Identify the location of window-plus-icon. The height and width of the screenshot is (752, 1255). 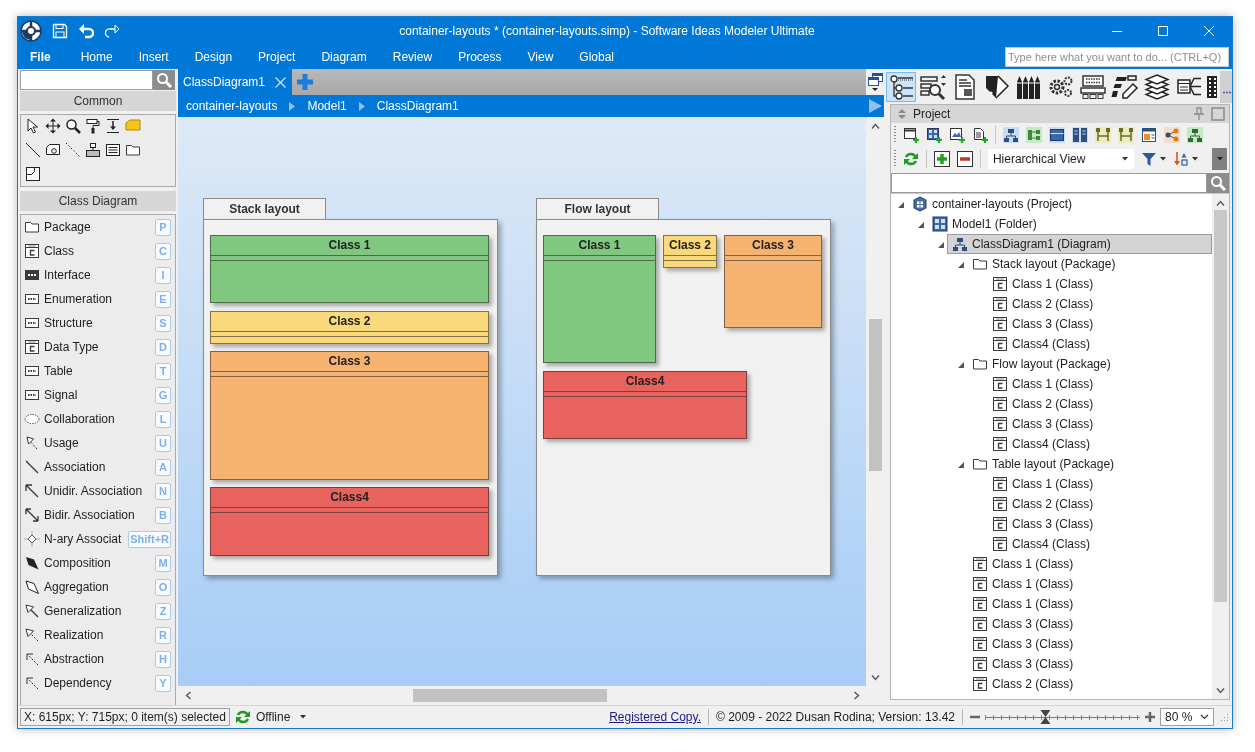
(911, 135).